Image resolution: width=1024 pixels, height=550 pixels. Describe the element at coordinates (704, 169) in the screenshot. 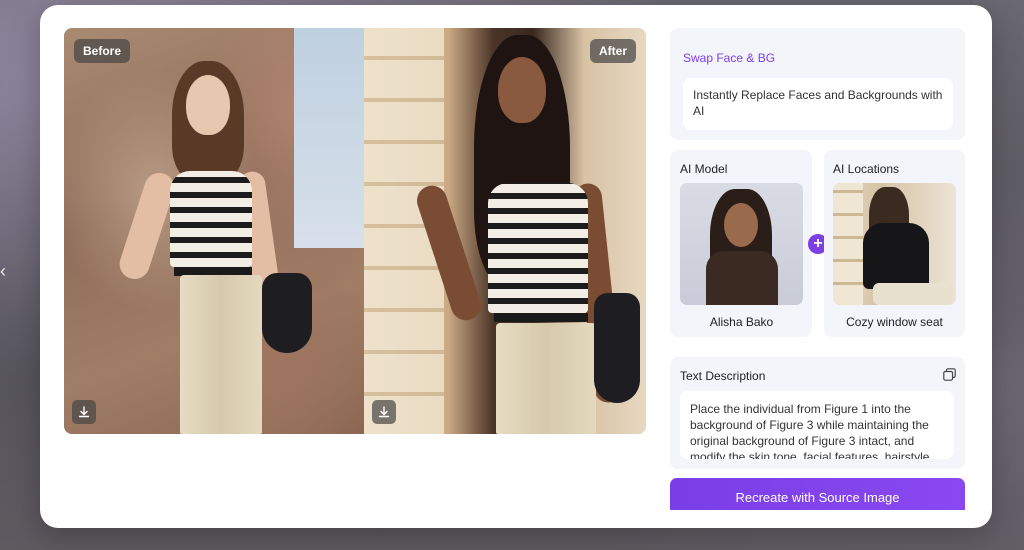

I see `ai-model-title: AI Model` at that location.